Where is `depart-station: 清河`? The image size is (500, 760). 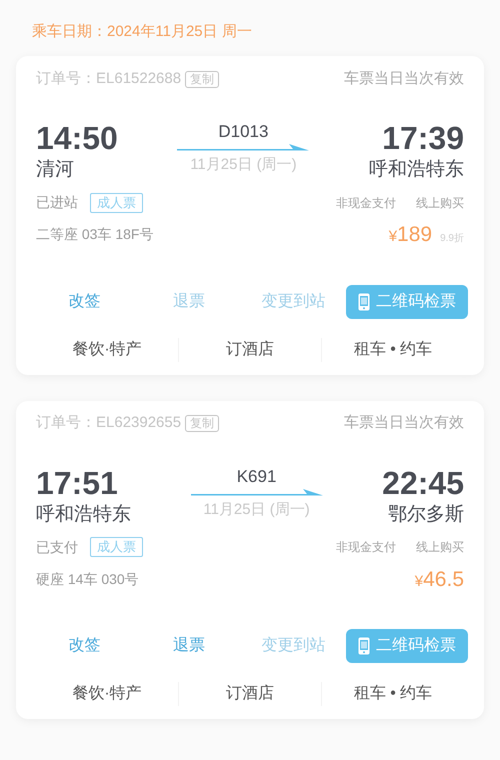 depart-station: 清河 is located at coordinates (55, 170).